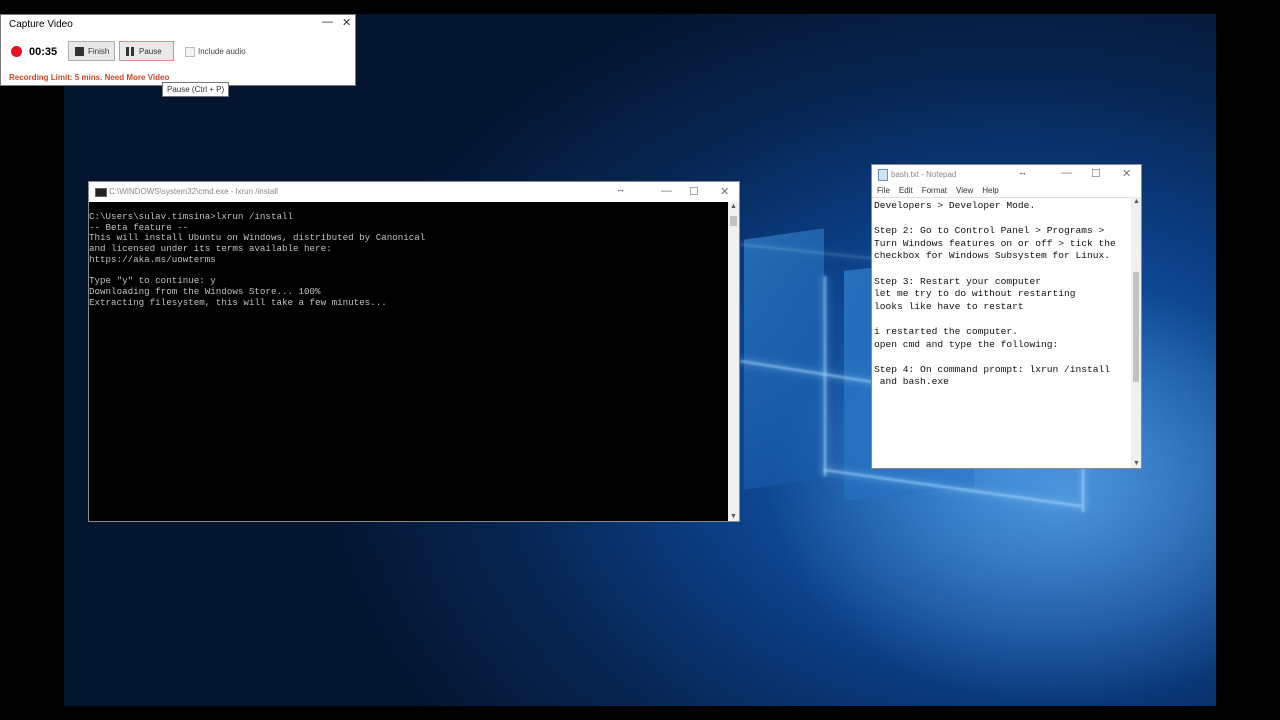 This screenshot has width=1280, height=720. I want to click on pause-button-label: Pause, so click(150, 51).